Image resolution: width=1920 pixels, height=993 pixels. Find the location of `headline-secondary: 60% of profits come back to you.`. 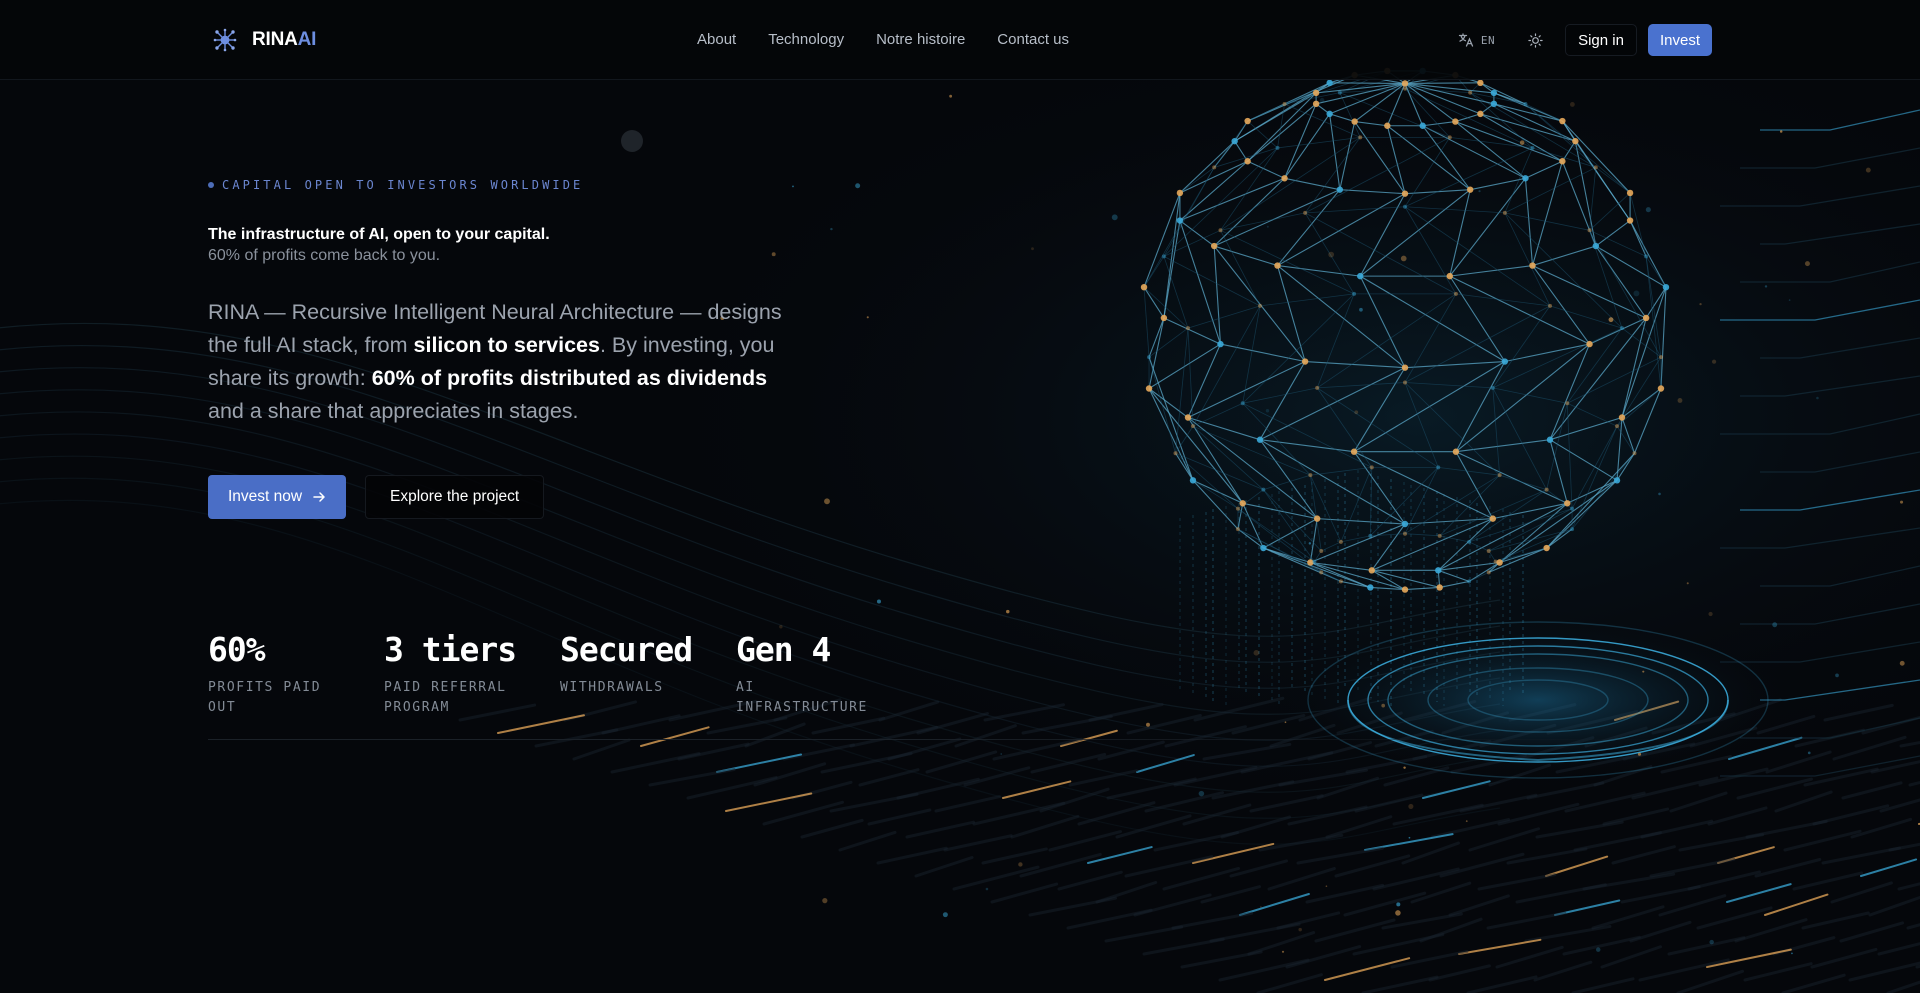

headline-secondary: 60% of profits come back to you. is located at coordinates (324, 255).